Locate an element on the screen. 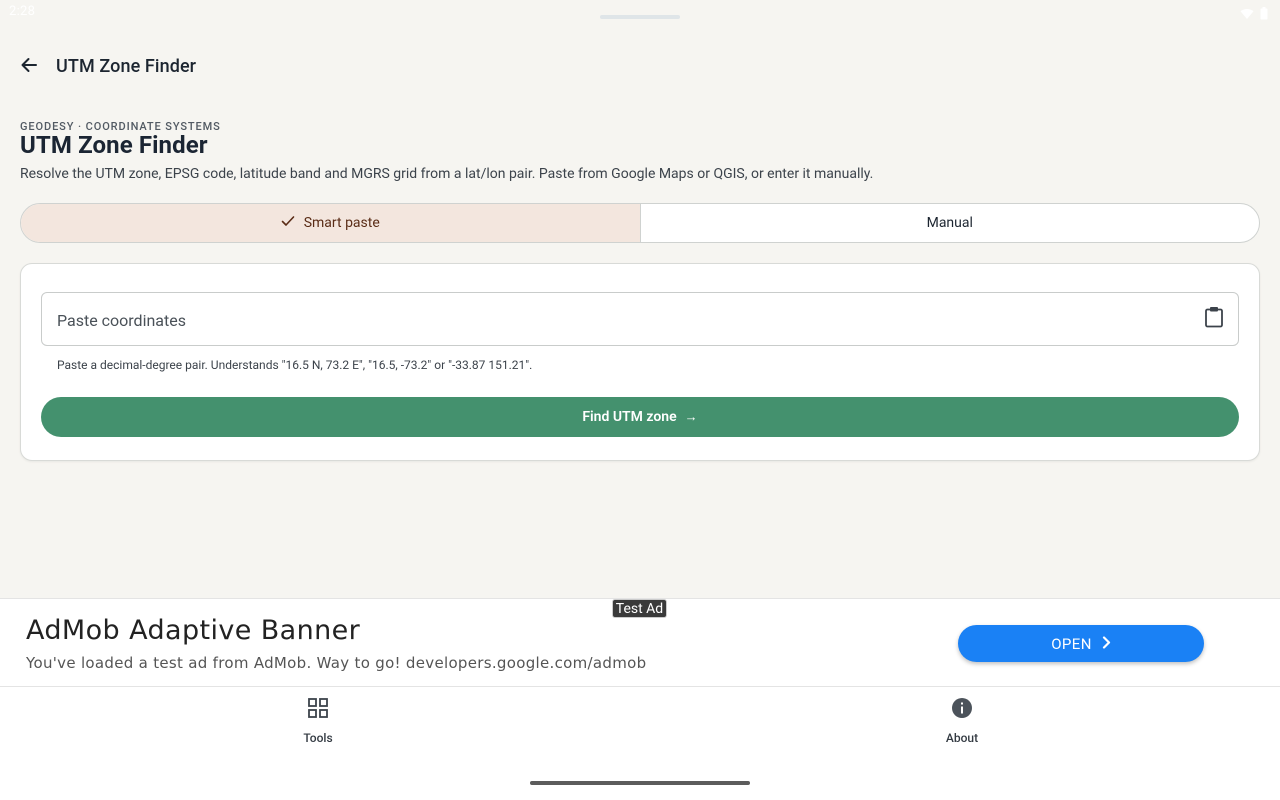  back-button is located at coordinates (29, 67).